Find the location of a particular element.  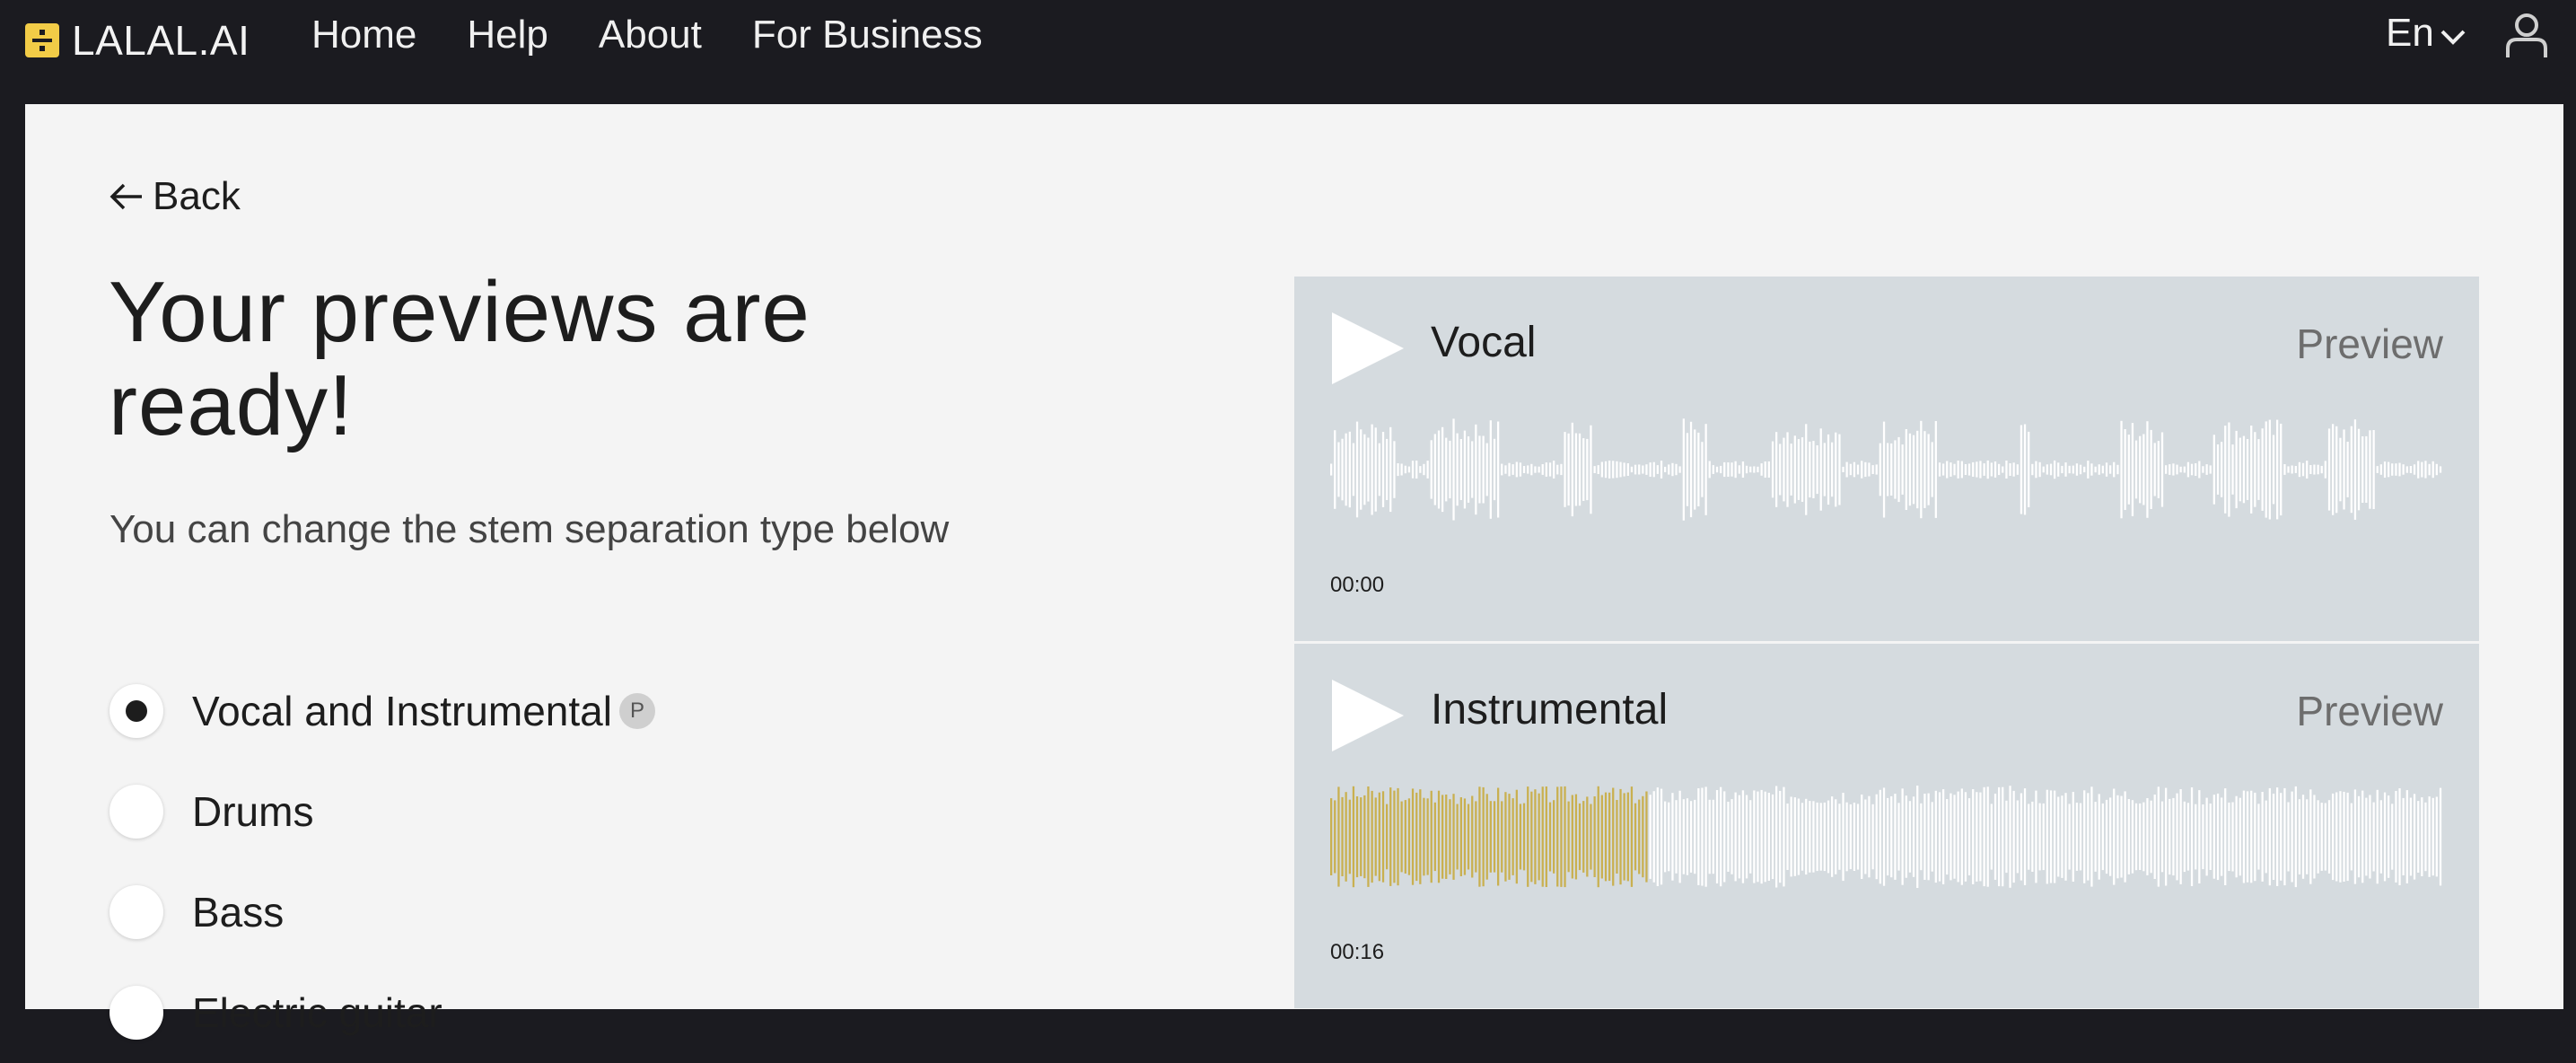

option-electric-guitar: Electric guitar is located at coordinates (382, 1013).